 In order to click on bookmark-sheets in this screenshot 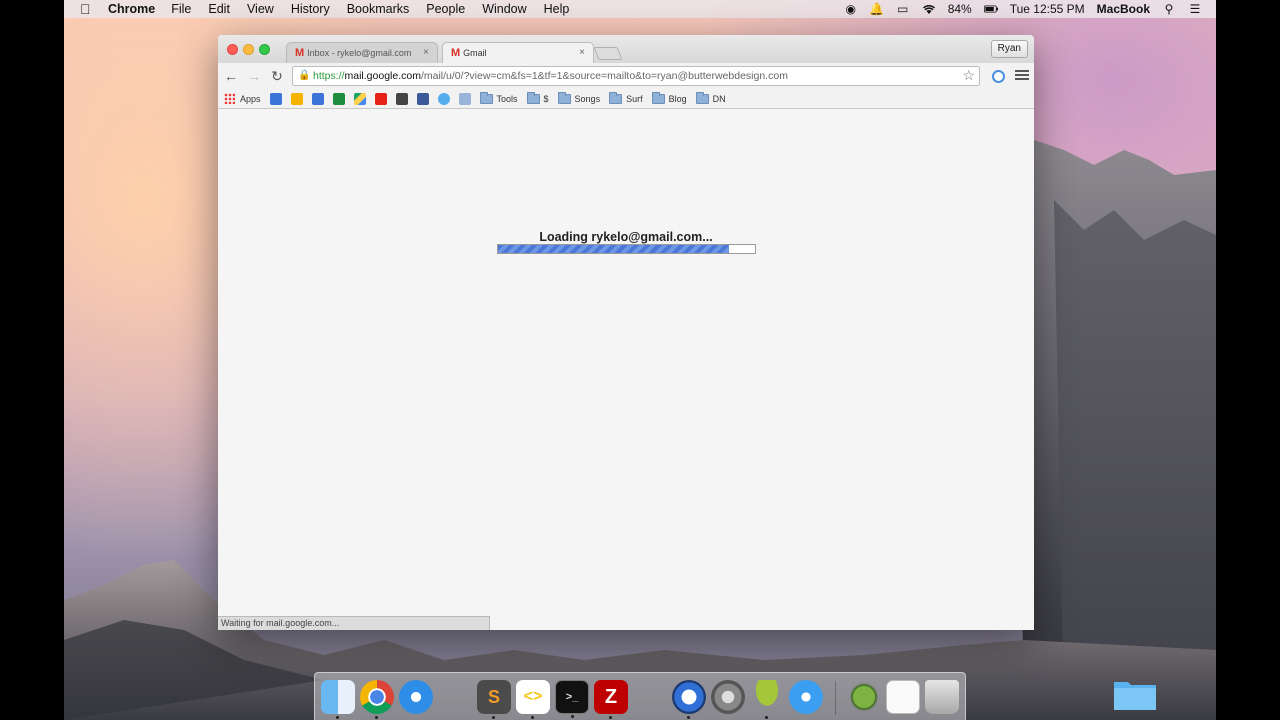, I will do `click(338, 98)`.